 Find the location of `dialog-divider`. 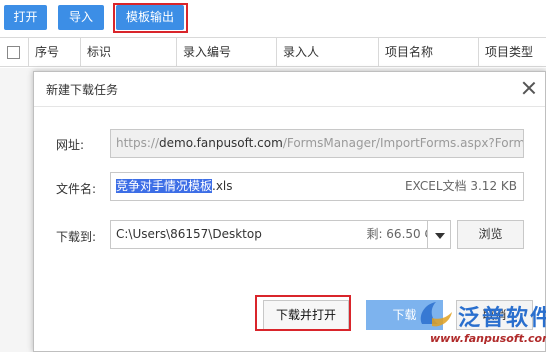

dialog-divider is located at coordinates (289, 106).